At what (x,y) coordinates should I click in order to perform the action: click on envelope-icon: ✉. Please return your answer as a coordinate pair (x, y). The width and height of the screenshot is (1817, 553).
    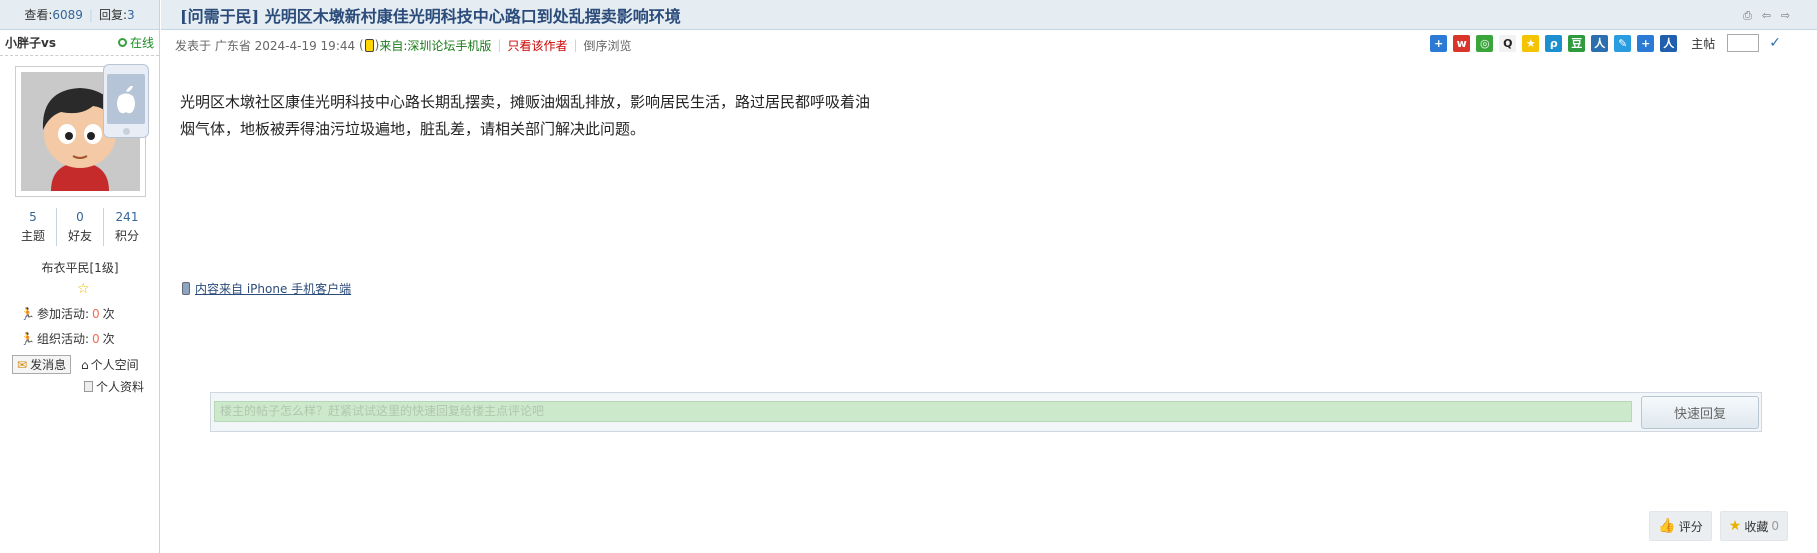
    Looking at the image, I should click on (22, 364).